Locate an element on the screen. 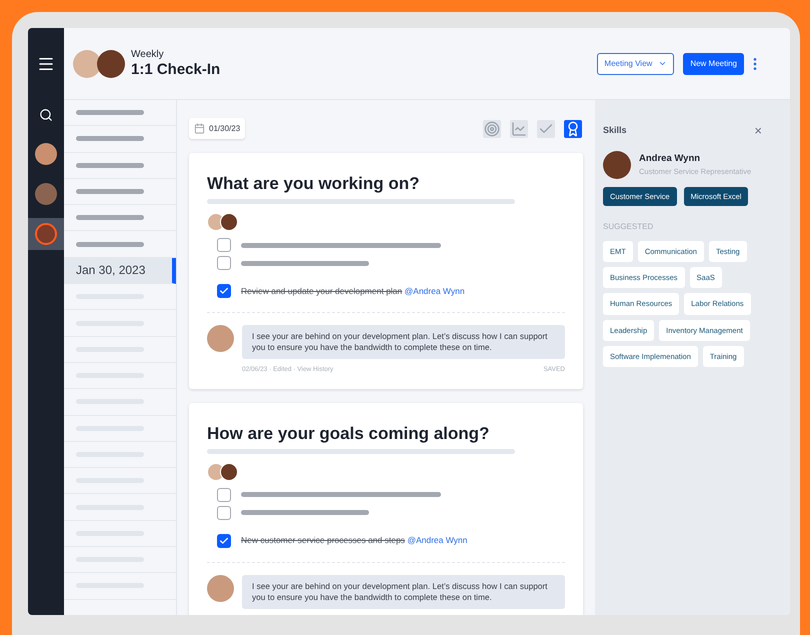 This screenshot has width=810, height=635. chevron-down-icon is located at coordinates (663, 63).